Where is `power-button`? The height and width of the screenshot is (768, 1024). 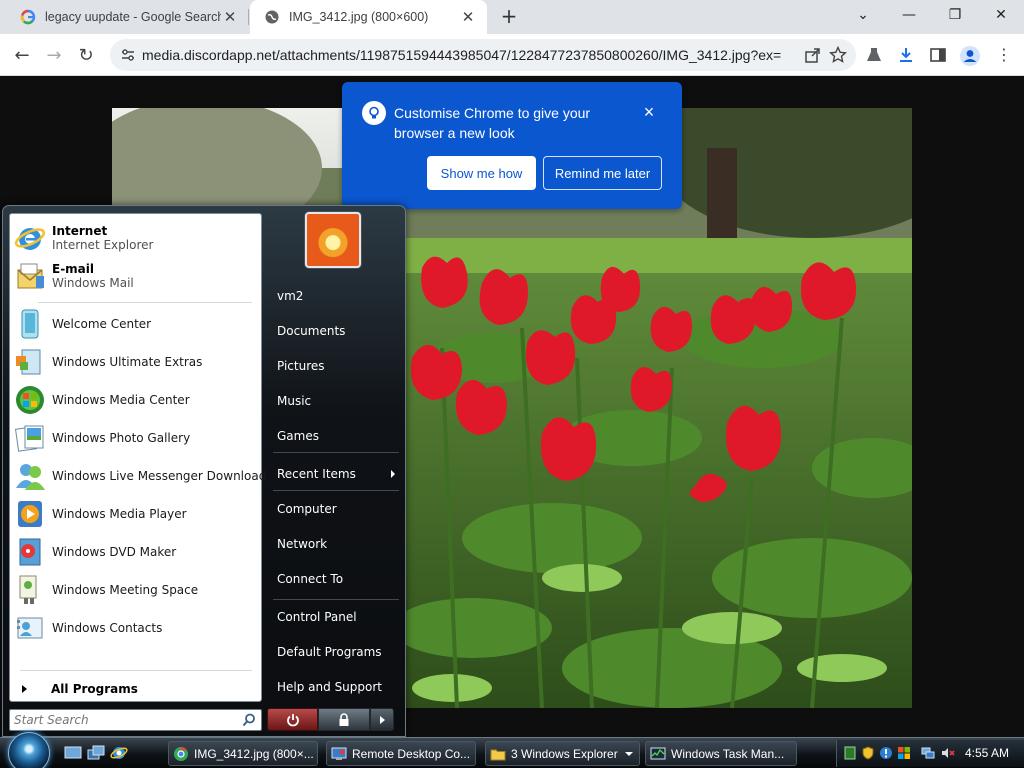 power-button is located at coordinates (292, 719).